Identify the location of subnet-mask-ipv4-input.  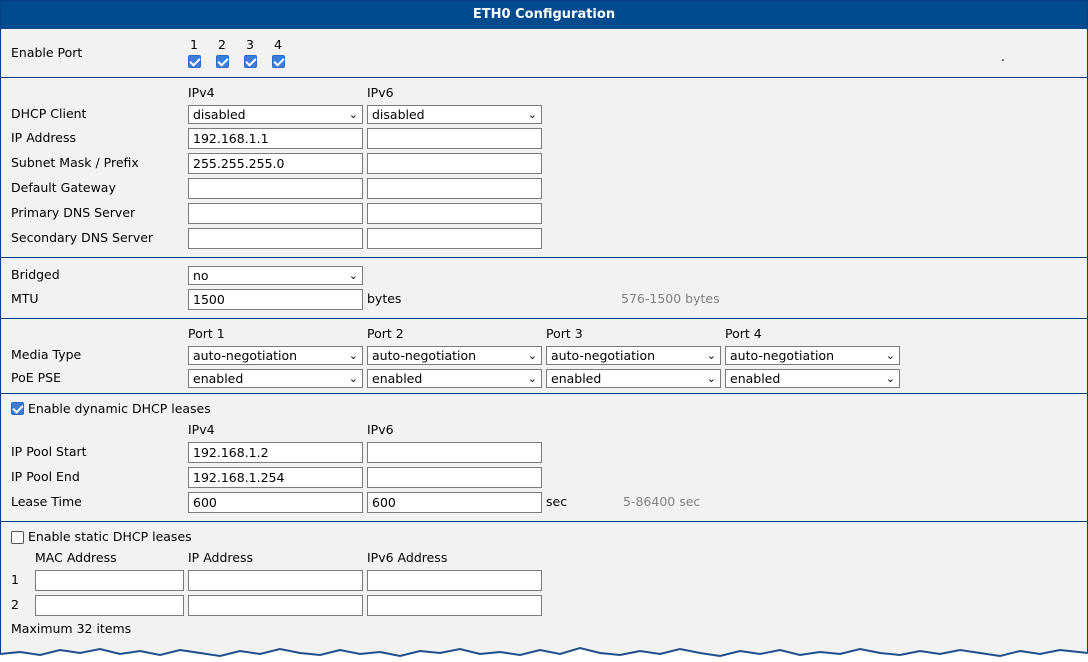
(275, 163).